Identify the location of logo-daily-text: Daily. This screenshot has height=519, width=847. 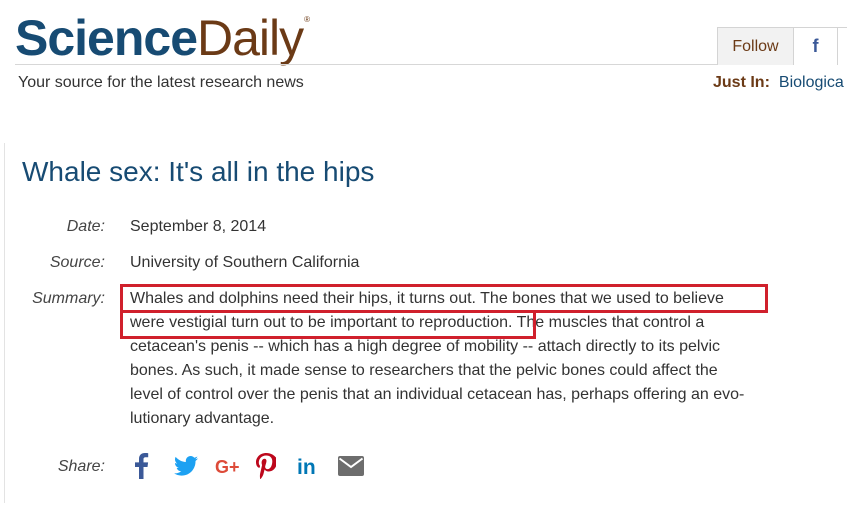
(250, 38).